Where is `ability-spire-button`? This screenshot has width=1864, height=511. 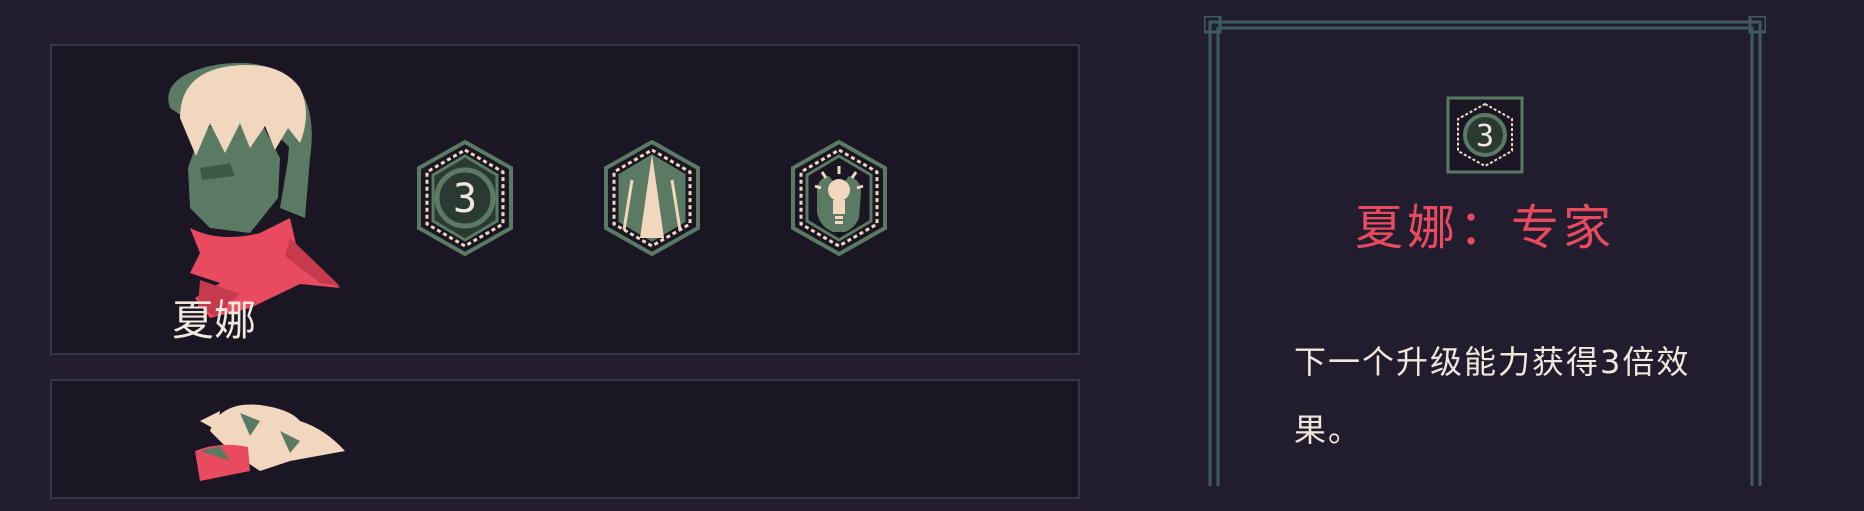 ability-spire-button is located at coordinates (652, 198).